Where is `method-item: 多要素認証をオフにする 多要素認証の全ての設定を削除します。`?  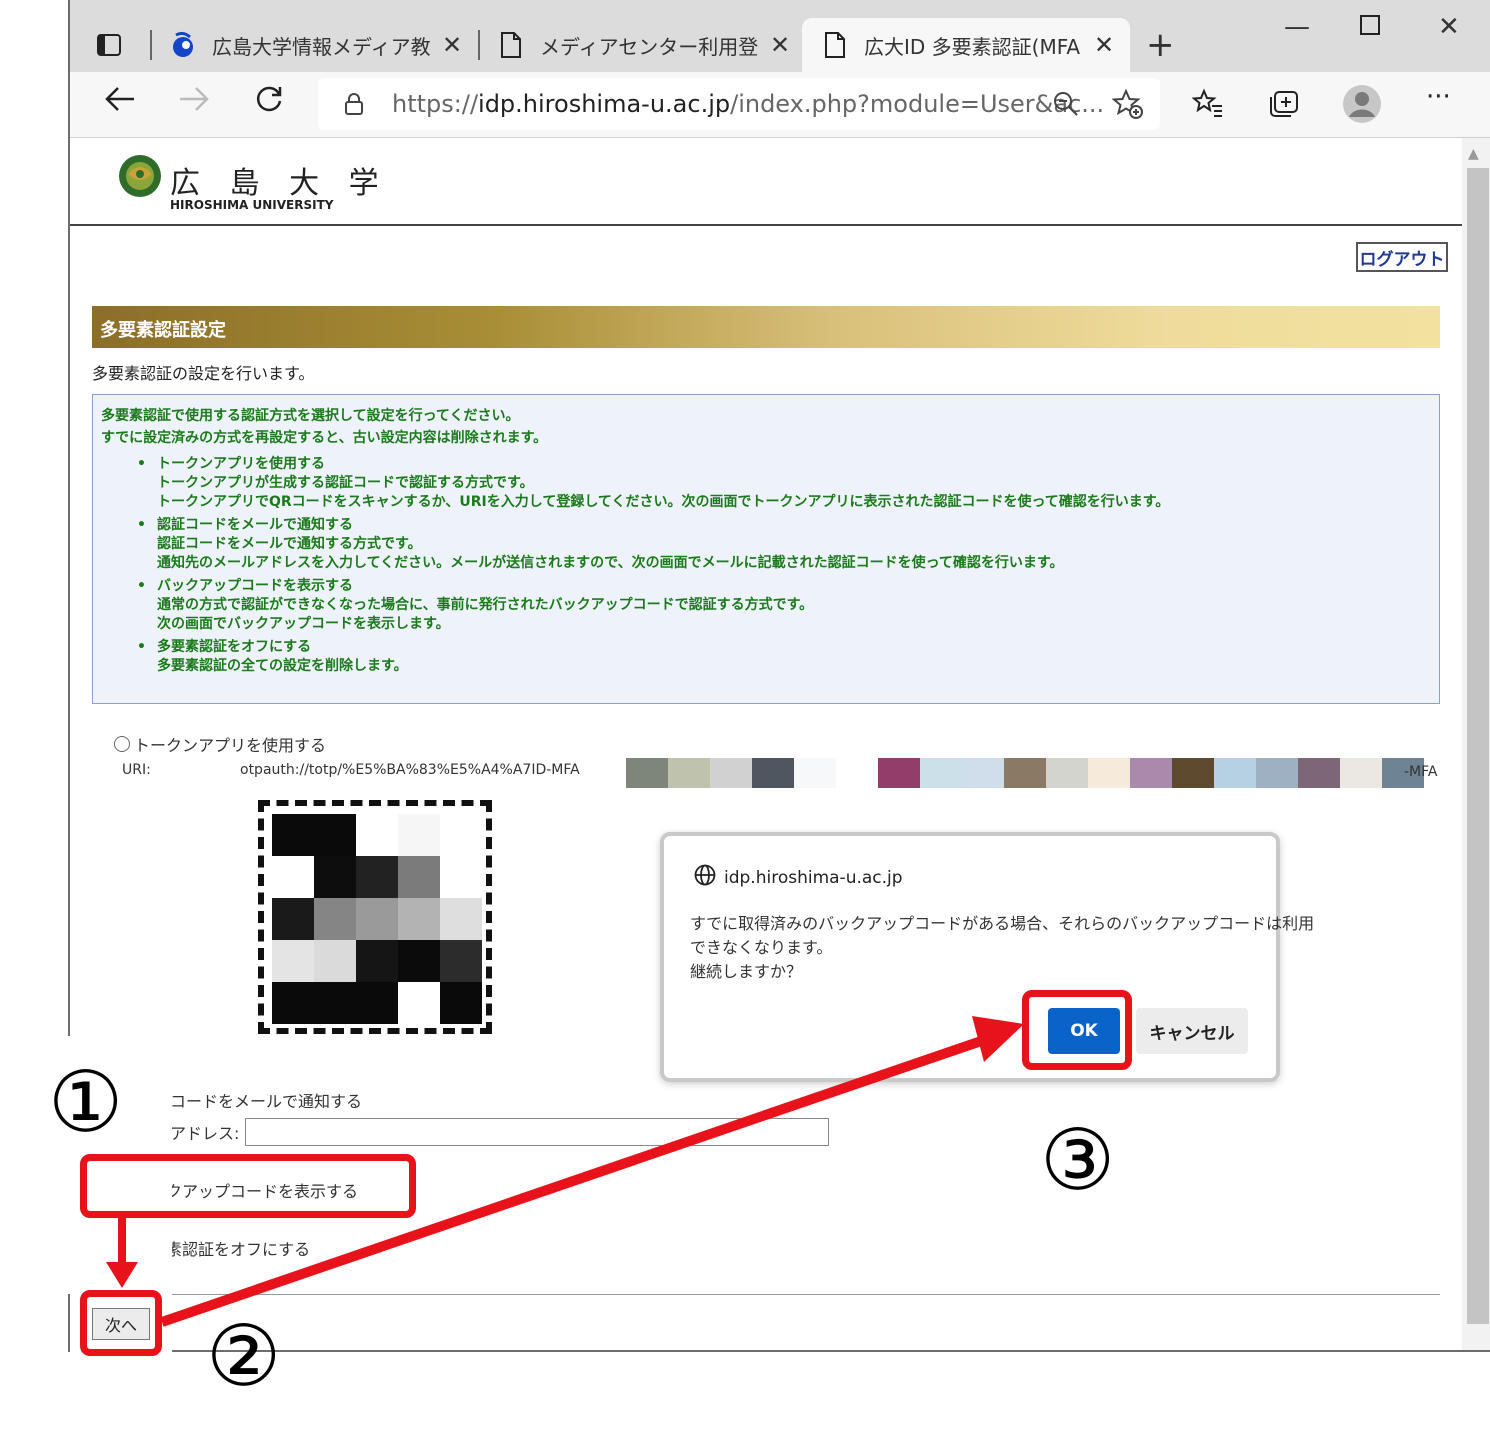
method-item: 多要素認証をオフにする 多要素認証の全ての設定を削除します。 is located at coordinates (766, 657).